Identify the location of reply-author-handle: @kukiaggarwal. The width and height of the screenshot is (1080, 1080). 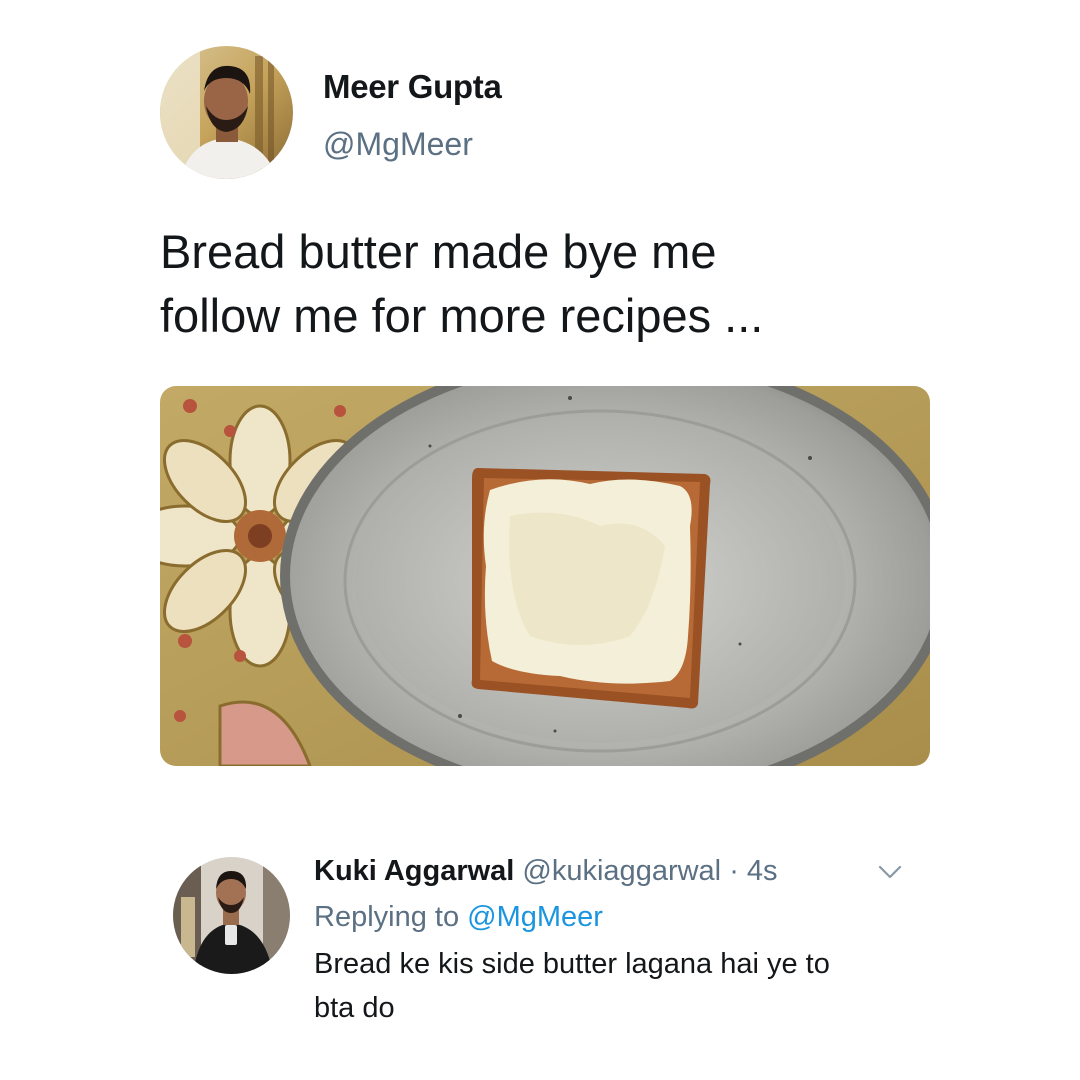
(621, 871).